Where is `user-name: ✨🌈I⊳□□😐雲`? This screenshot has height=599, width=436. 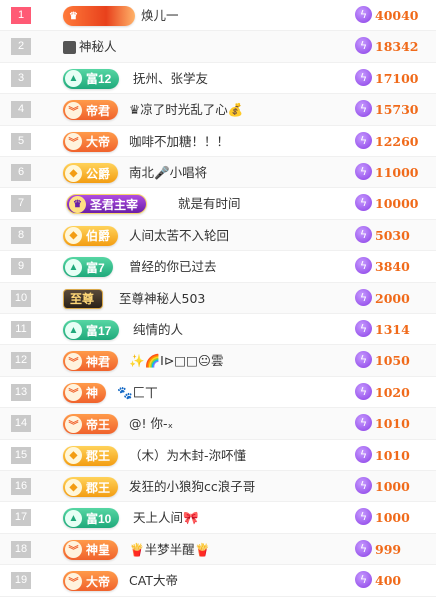 user-name: ✨🌈I⊳□□😐雲 is located at coordinates (176, 360).